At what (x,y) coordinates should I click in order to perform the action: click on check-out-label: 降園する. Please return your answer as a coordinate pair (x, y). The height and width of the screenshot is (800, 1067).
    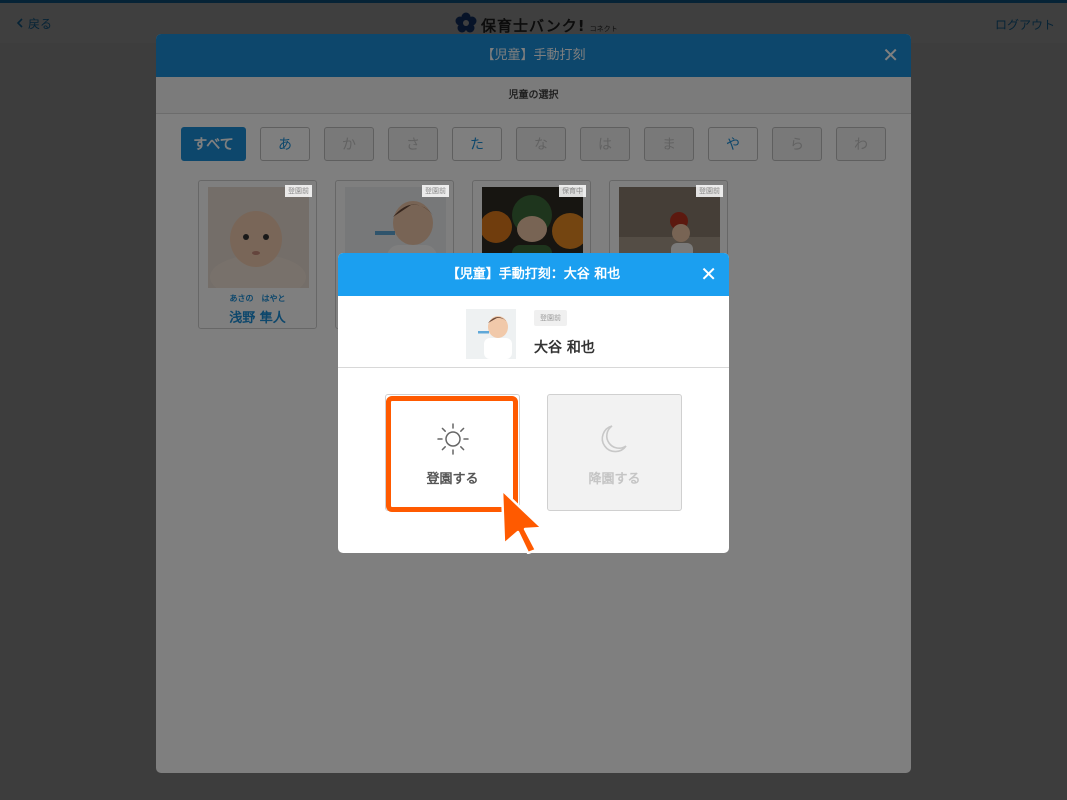
    Looking at the image, I should click on (614, 479).